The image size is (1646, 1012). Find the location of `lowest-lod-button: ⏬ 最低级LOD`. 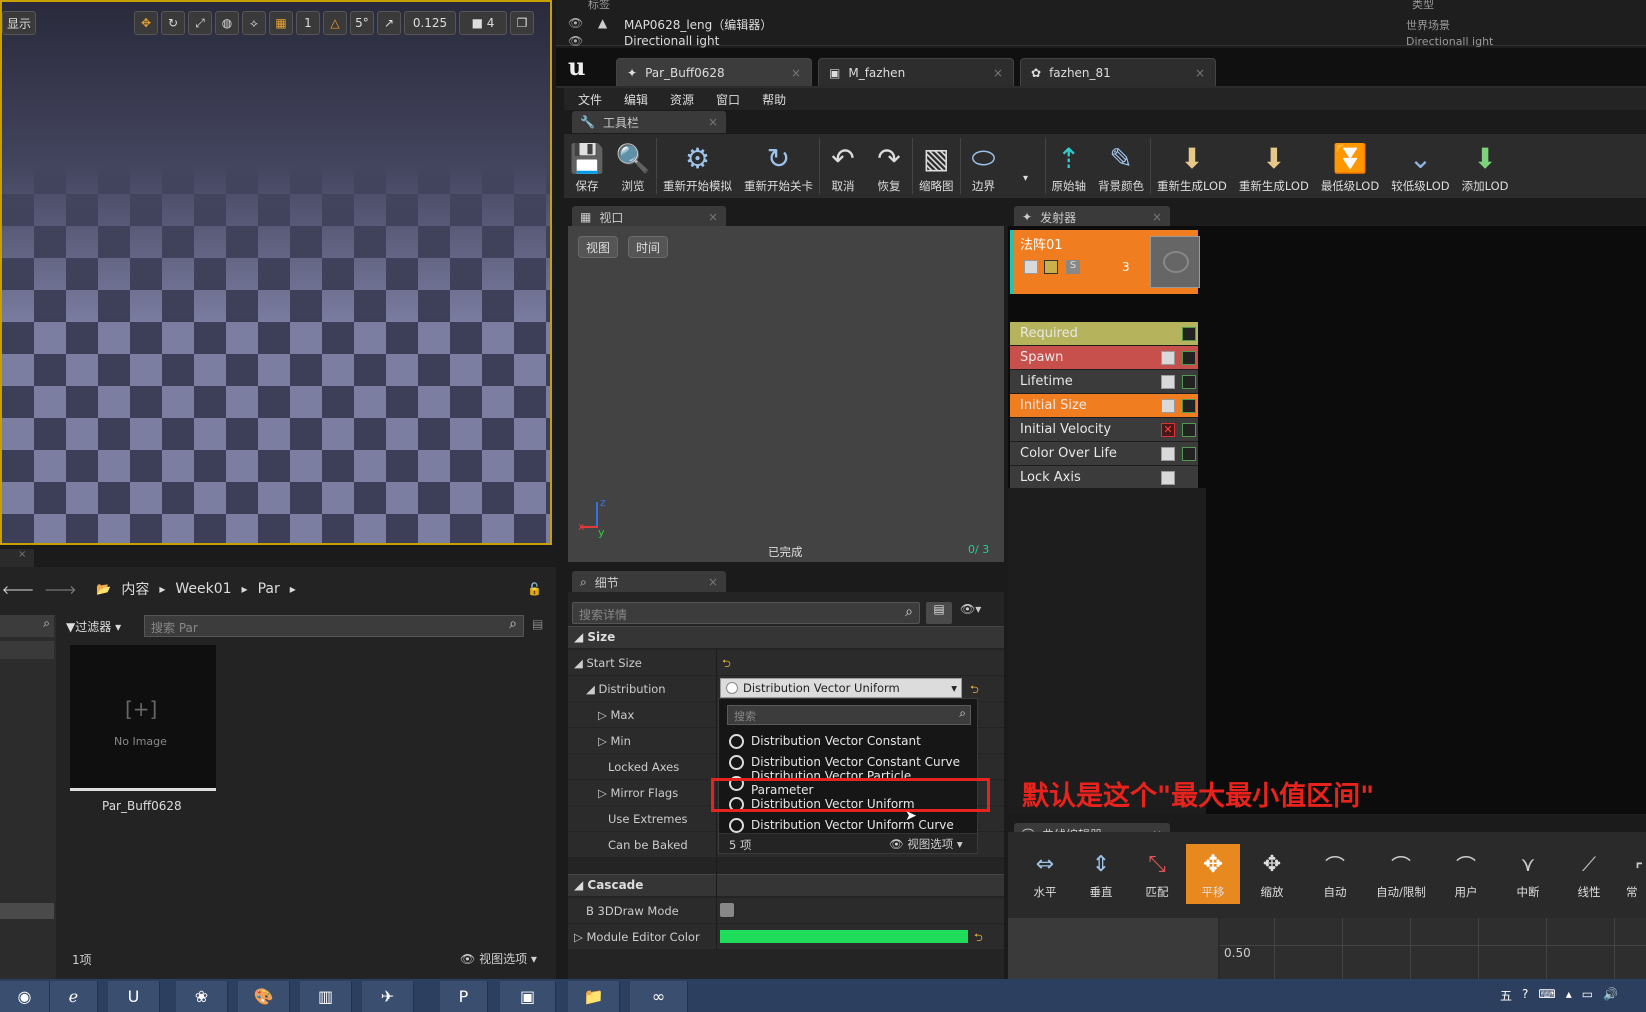

lowest-lod-button: ⏬ 最低级LOD is located at coordinates (1350, 166).